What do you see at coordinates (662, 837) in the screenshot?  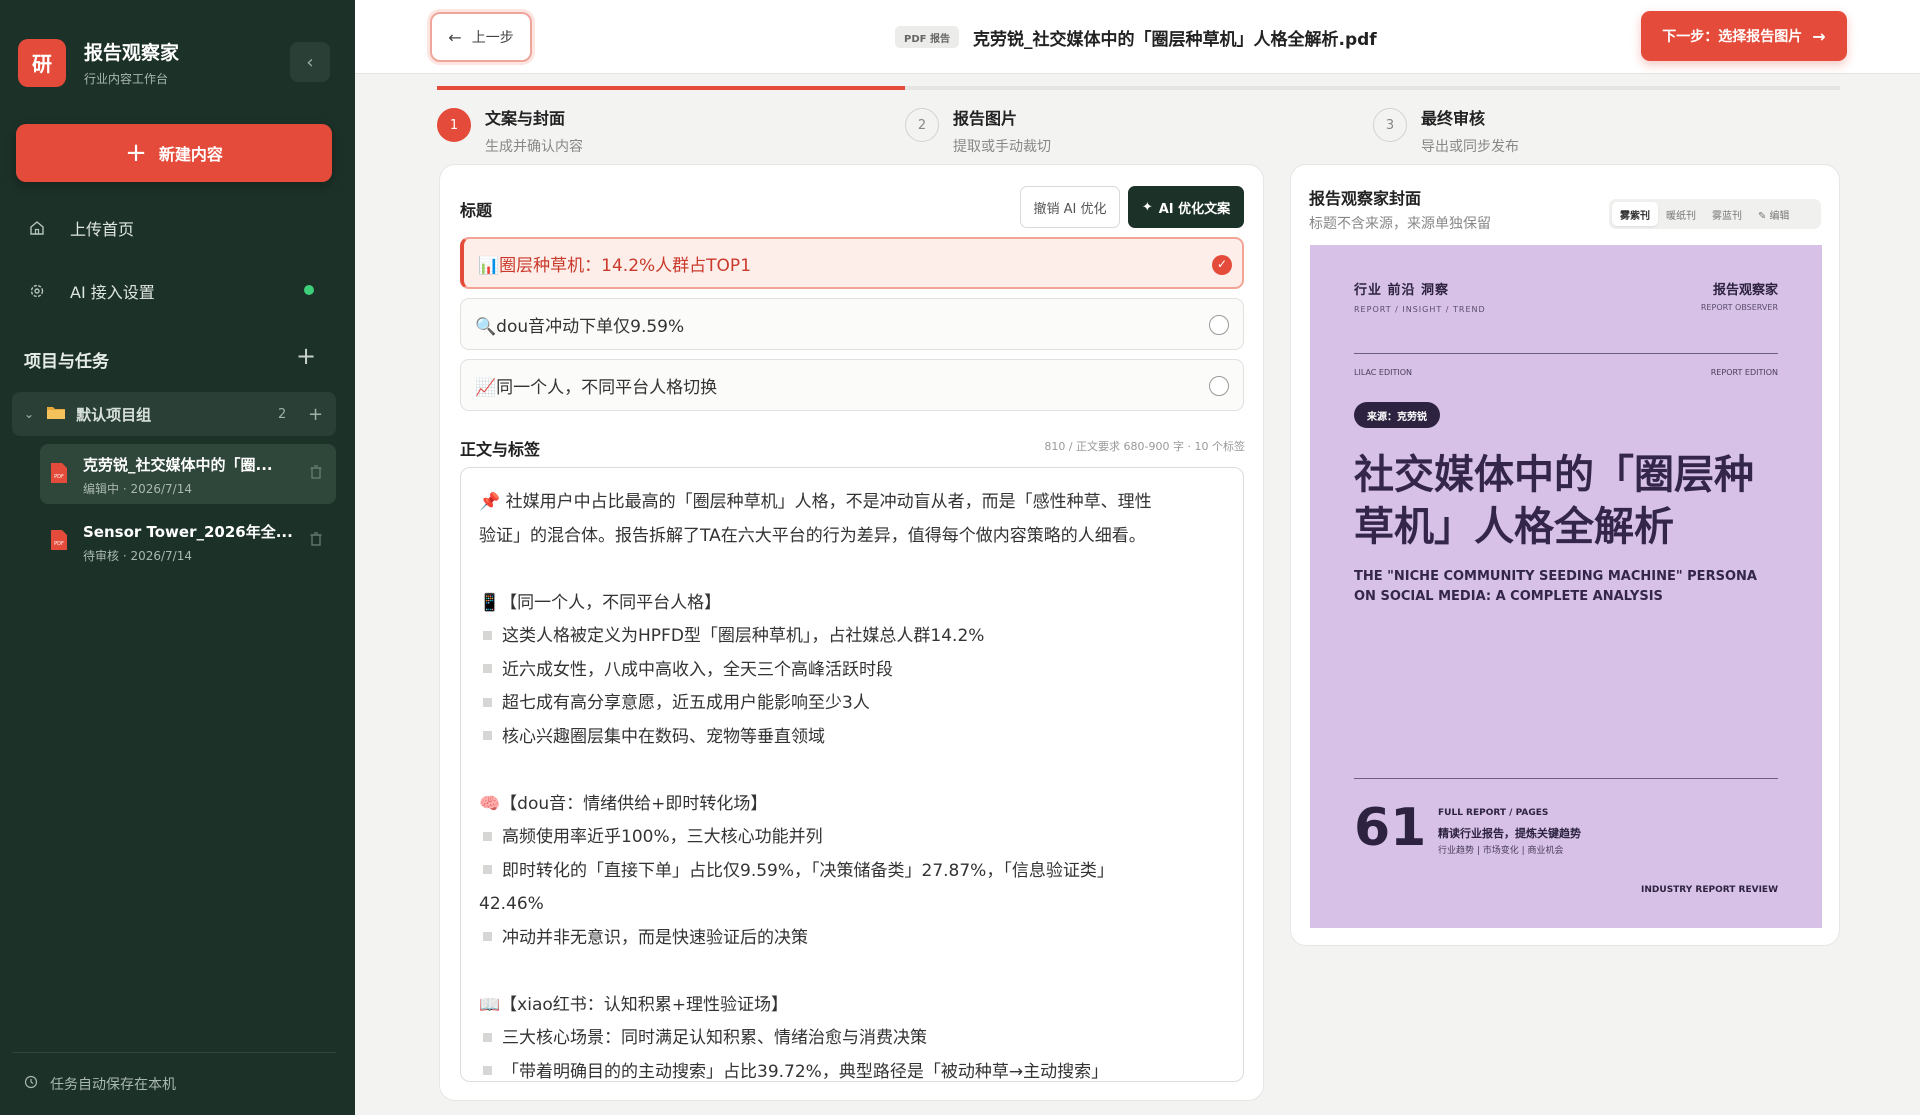 I see `body-line-text: 高频使用率近乎100%，三大核心功能并列` at bounding box center [662, 837].